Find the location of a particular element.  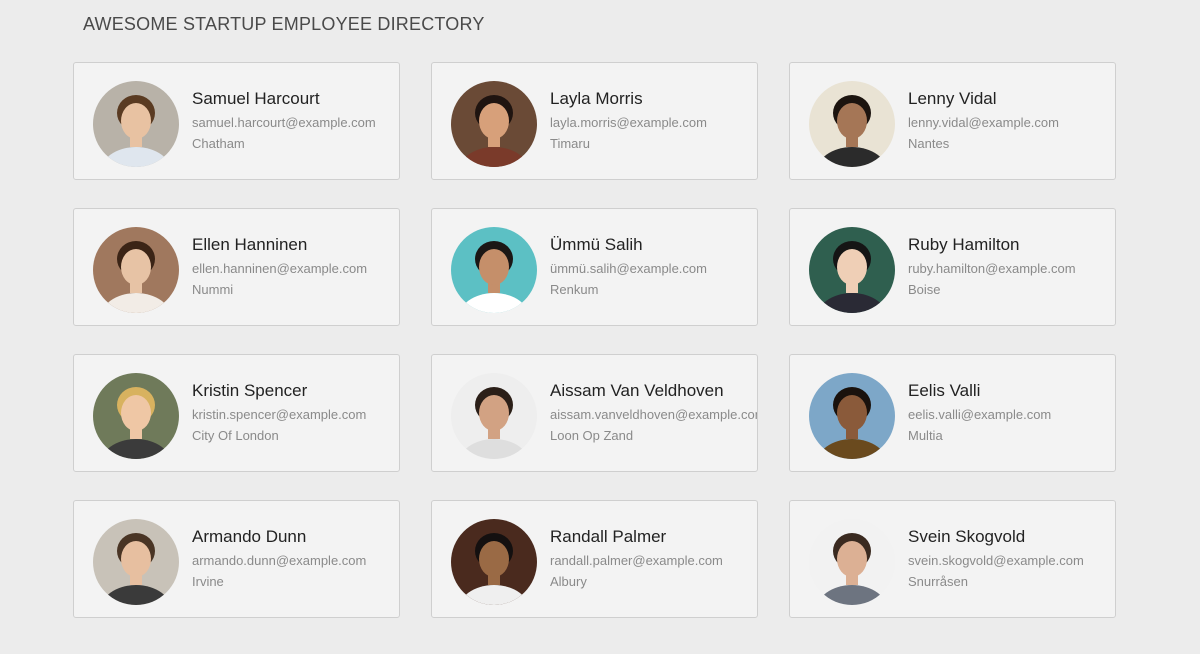

employee-email: ruby.hamilton@example.com is located at coordinates (992, 268).